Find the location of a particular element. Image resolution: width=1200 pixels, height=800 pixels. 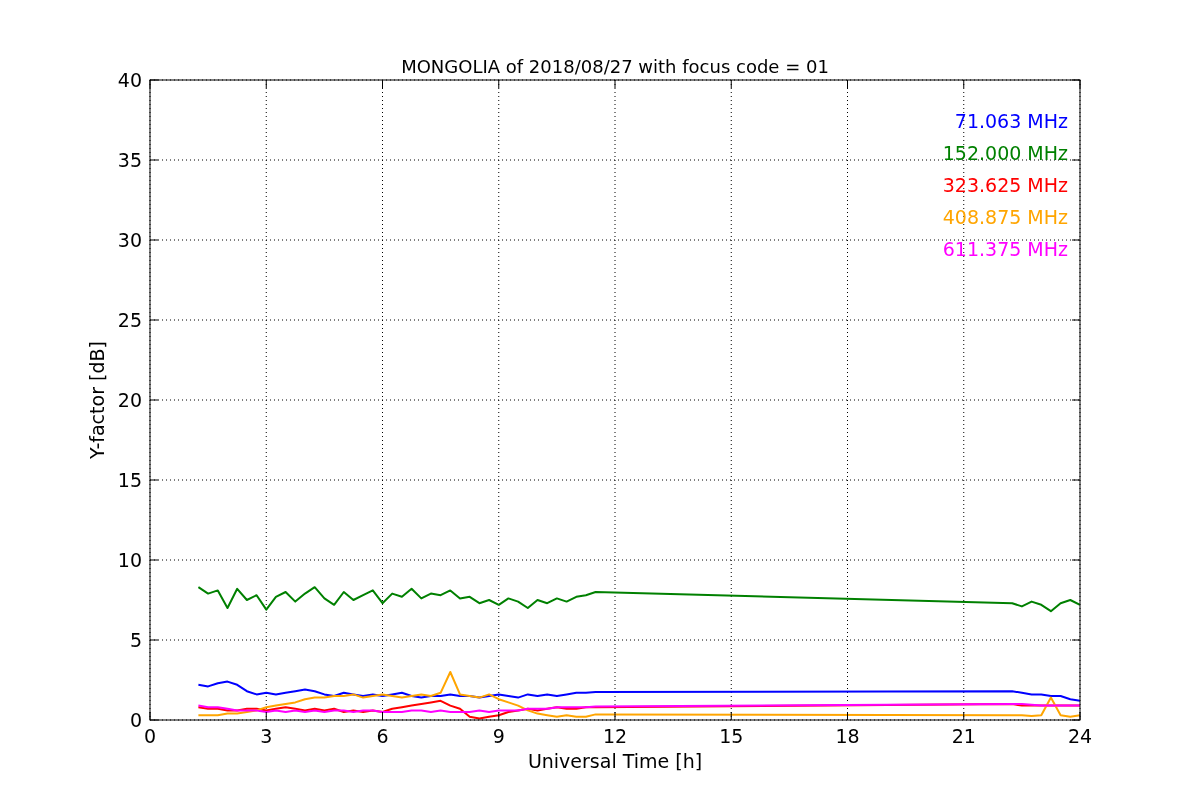

y-tick-label: 10 is located at coordinates (129, 560).